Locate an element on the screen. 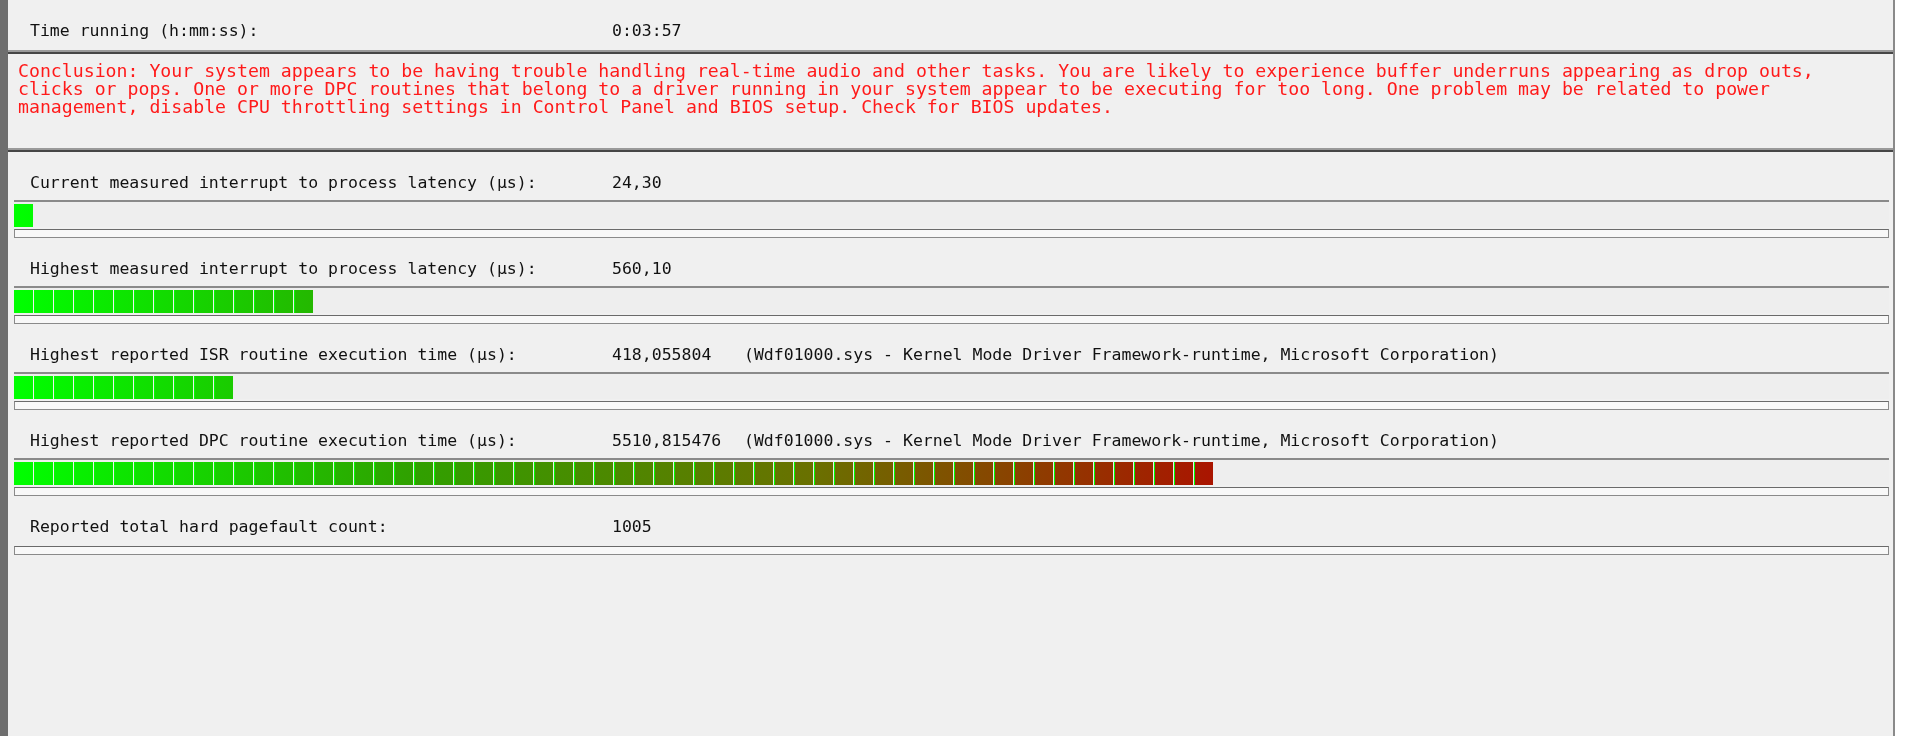 This screenshot has height=736, width=1912. meter-value: 24,30 is located at coordinates (637, 182).